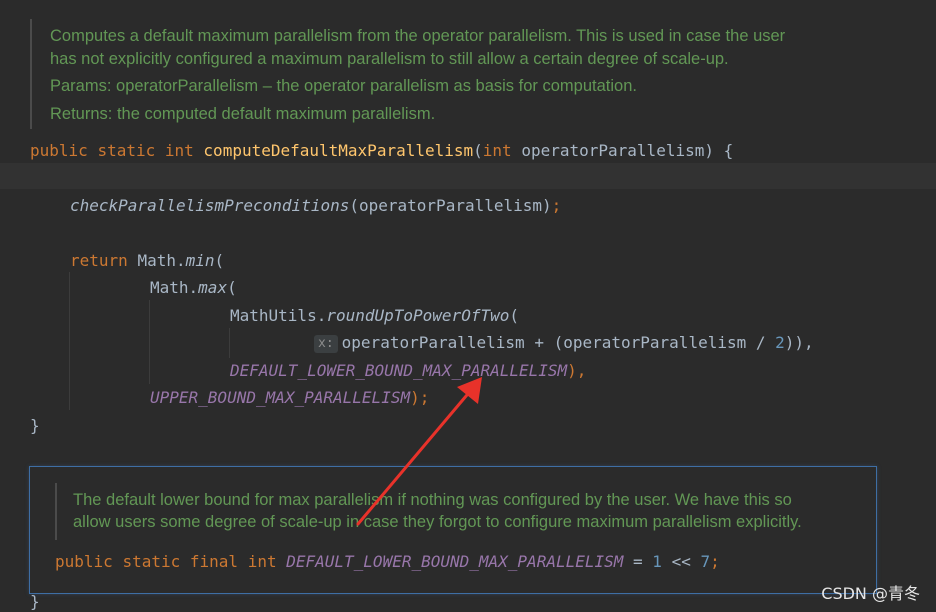 The image size is (936, 612). What do you see at coordinates (200, 260) in the screenshot?
I see `math-min: min` at bounding box center [200, 260].